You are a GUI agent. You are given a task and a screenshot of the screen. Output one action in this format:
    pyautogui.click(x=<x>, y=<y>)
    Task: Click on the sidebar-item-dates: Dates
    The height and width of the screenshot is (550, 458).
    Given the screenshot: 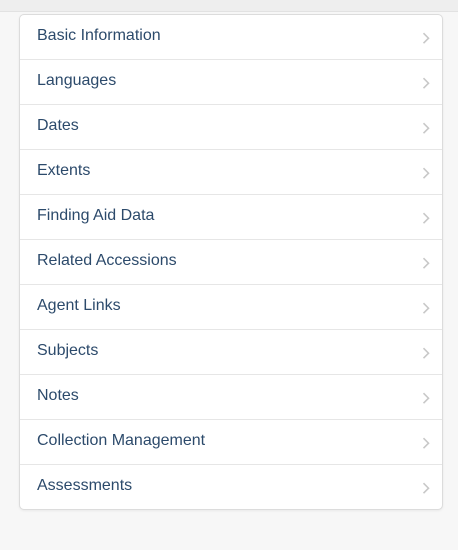 What is the action you would take?
    pyautogui.click(x=231, y=126)
    